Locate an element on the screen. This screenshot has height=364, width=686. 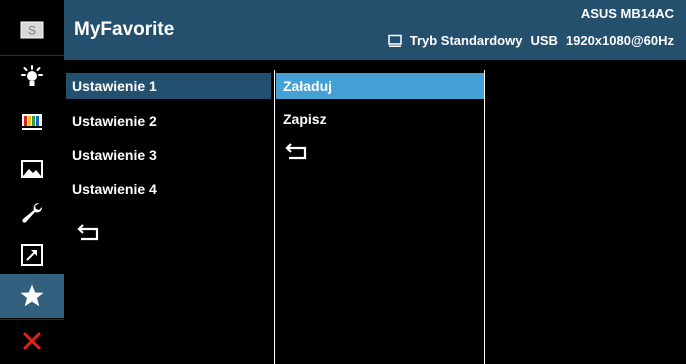
monitor-icon is located at coordinates (394, 40).